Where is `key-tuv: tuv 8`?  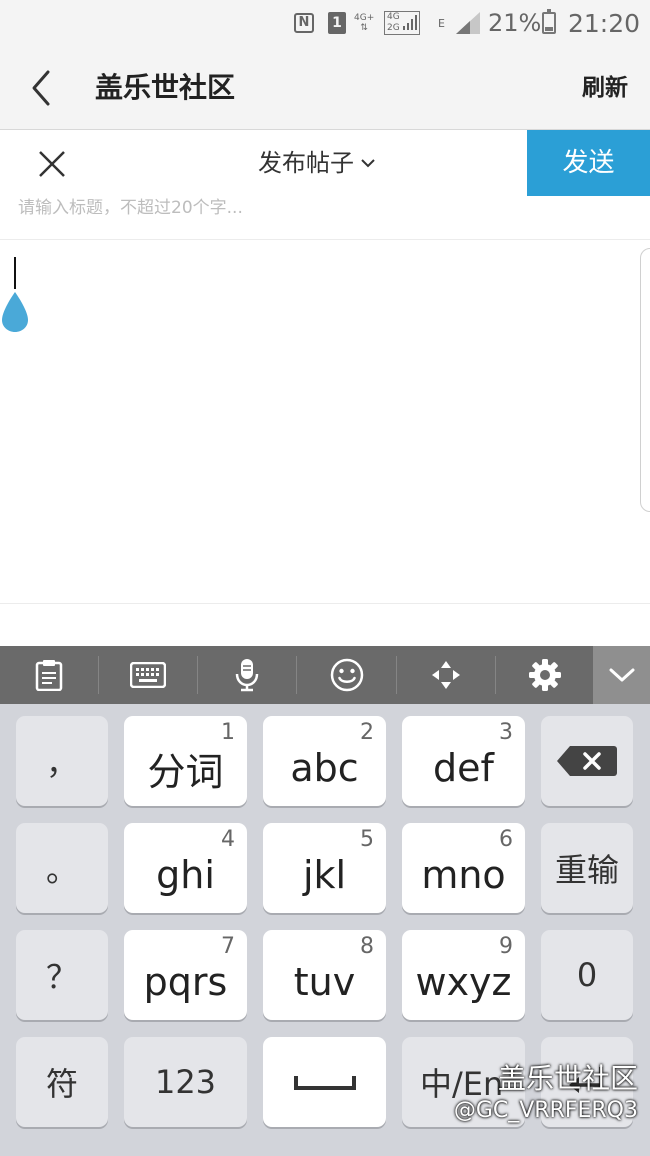 key-tuv: tuv 8 is located at coordinates (324, 975).